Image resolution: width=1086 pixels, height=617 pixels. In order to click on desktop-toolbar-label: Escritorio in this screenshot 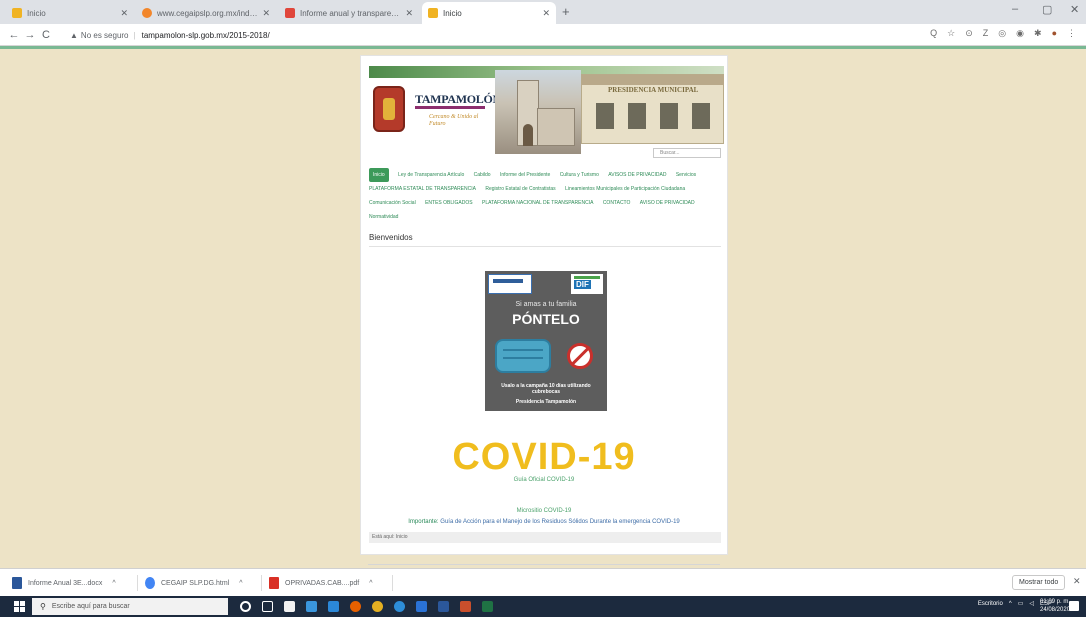, I will do `click(990, 604)`.